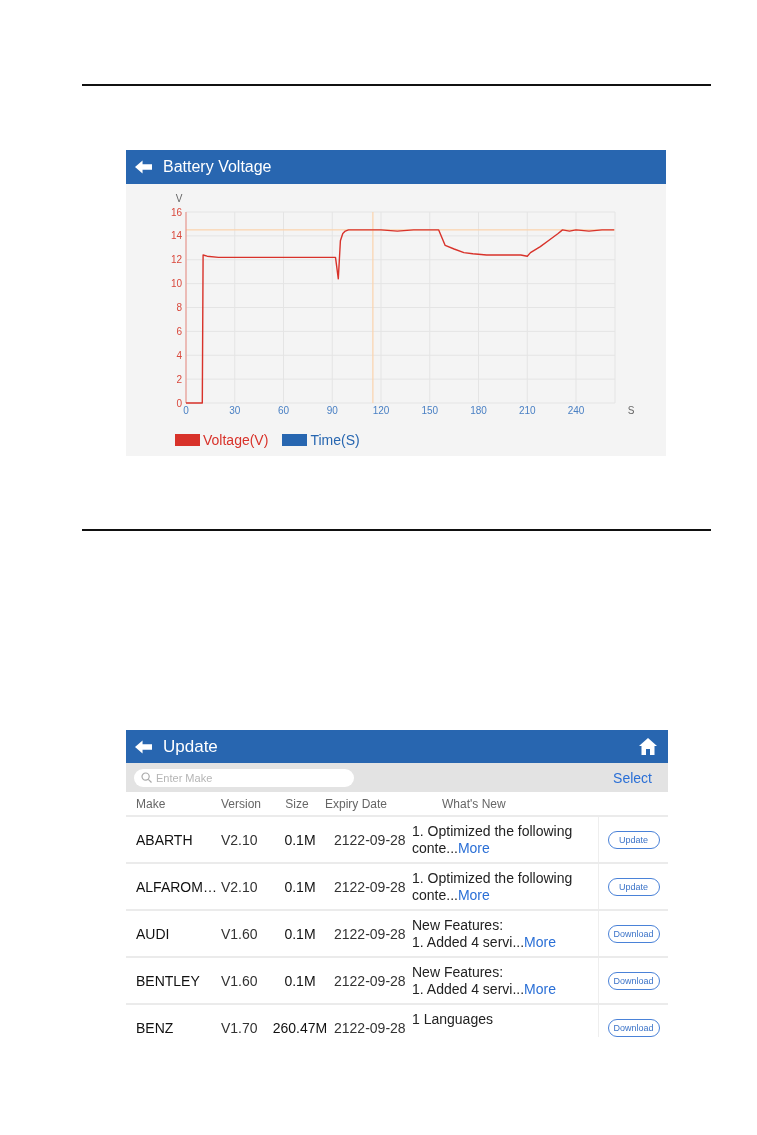 Image resolution: width=757 pixels, height=1135 pixels. I want to click on table-cell-text: AUDI, so click(153, 933).